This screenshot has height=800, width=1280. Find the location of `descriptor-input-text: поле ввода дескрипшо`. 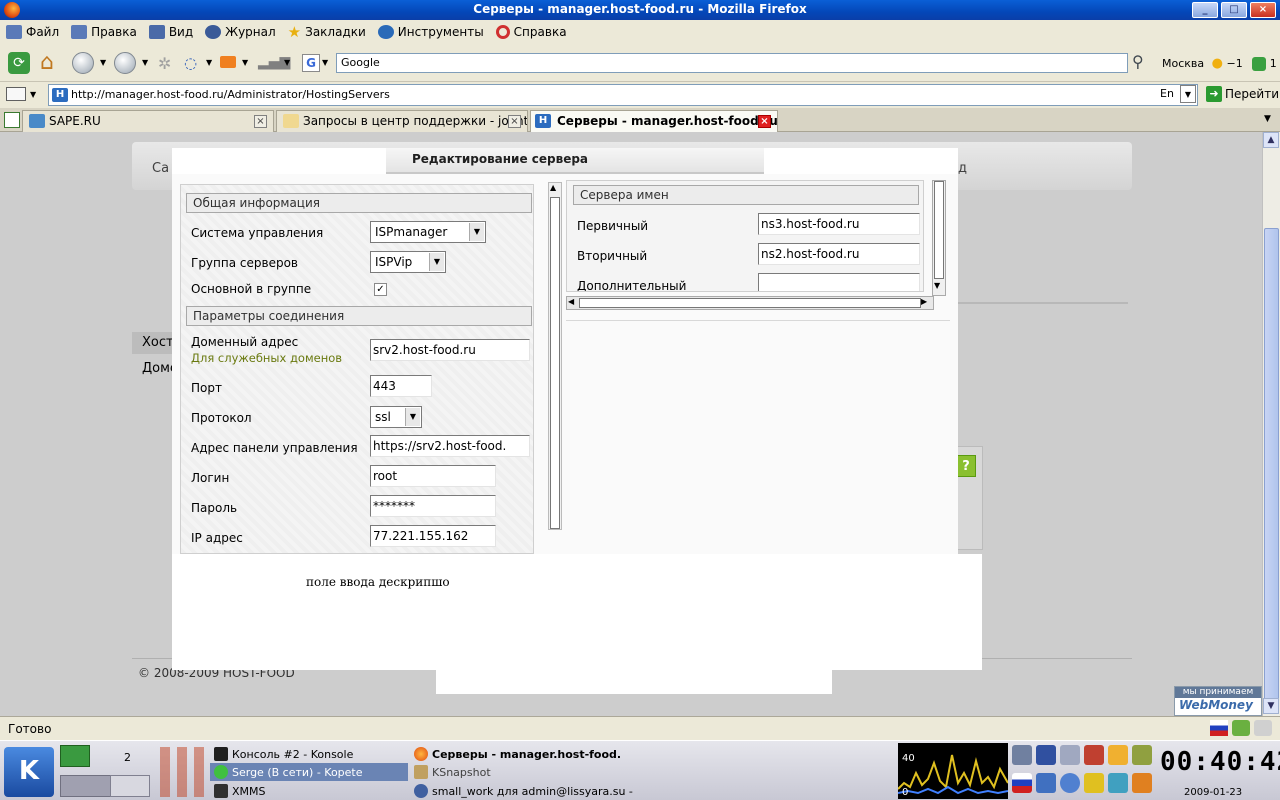

descriptor-input-text: поле ввода дескрипшо is located at coordinates (379, 582).